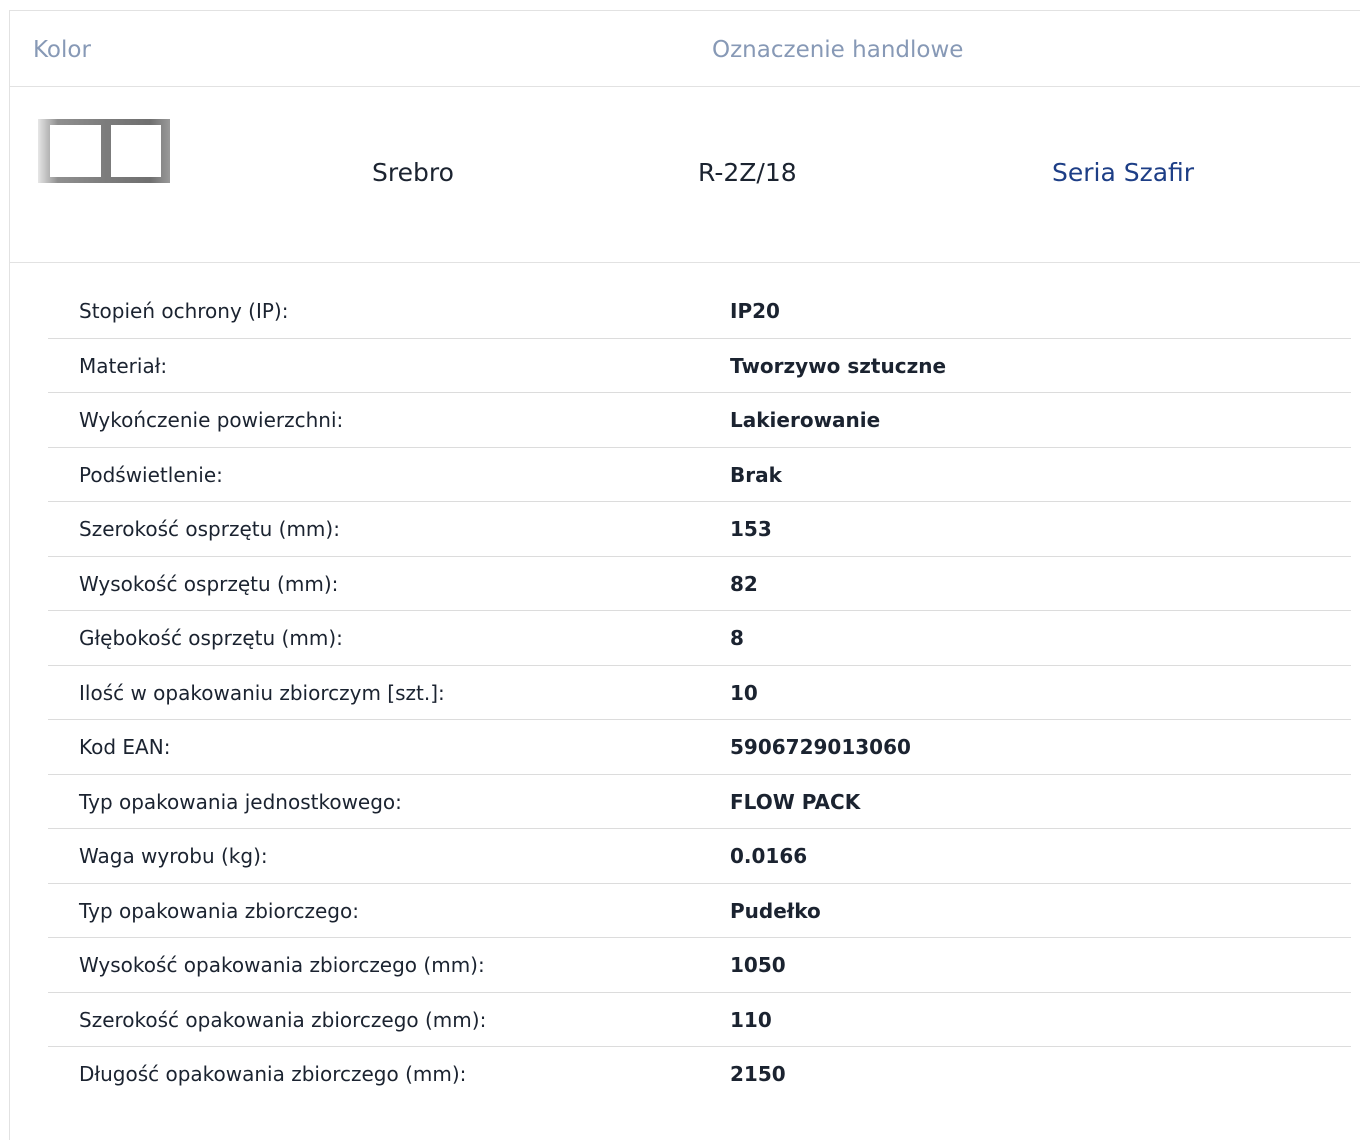 The image size is (1360, 1140). What do you see at coordinates (699, 802) in the screenshot?
I see `table-row: Typ opakowania jednostkowego: FLOW PACK` at bounding box center [699, 802].